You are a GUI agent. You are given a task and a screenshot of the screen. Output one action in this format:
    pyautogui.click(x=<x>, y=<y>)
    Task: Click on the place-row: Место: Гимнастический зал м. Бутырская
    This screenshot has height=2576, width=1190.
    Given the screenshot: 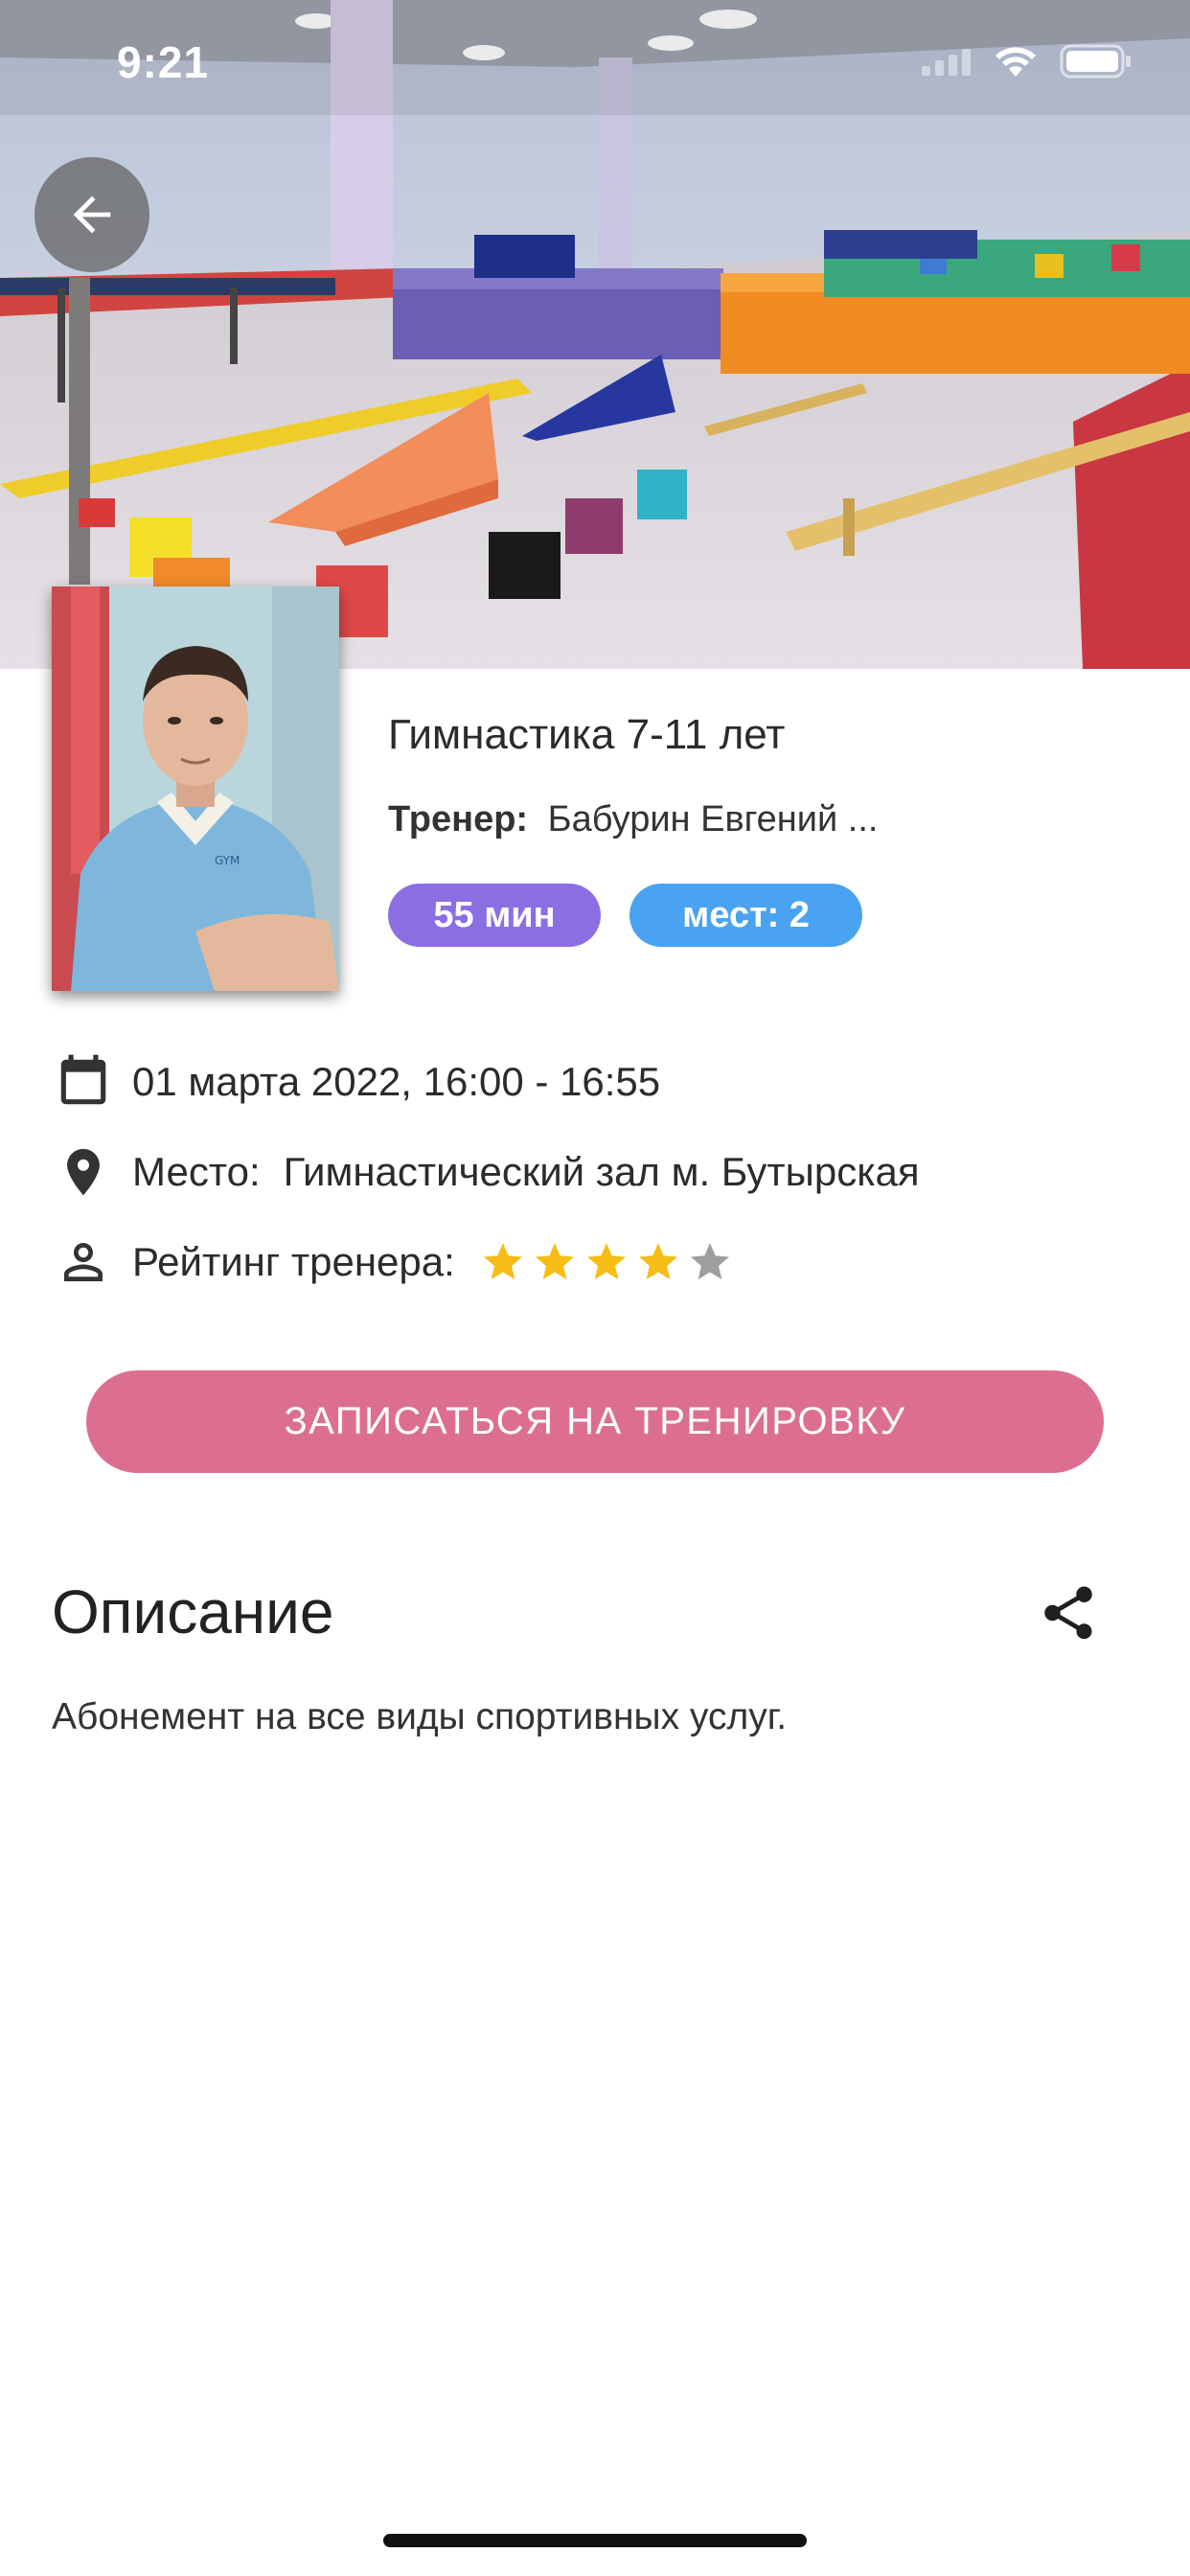 What is the action you would take?
    pyautogui.click(x=486, y=1172)
    